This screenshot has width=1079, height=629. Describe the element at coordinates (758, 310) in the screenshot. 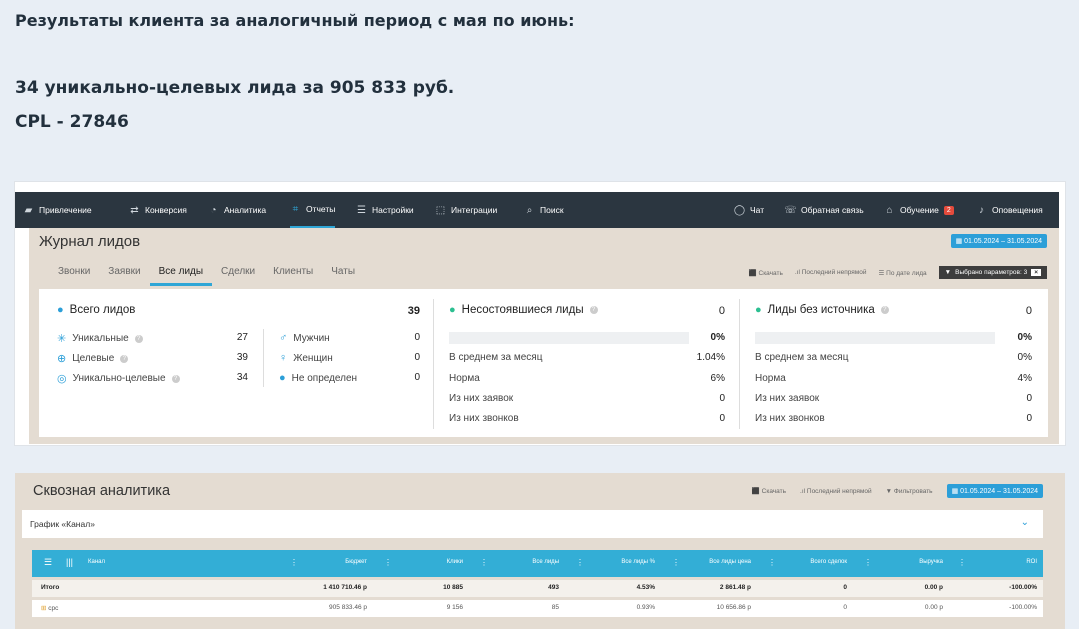

I see `unknown-source-icon: ●` at that location.